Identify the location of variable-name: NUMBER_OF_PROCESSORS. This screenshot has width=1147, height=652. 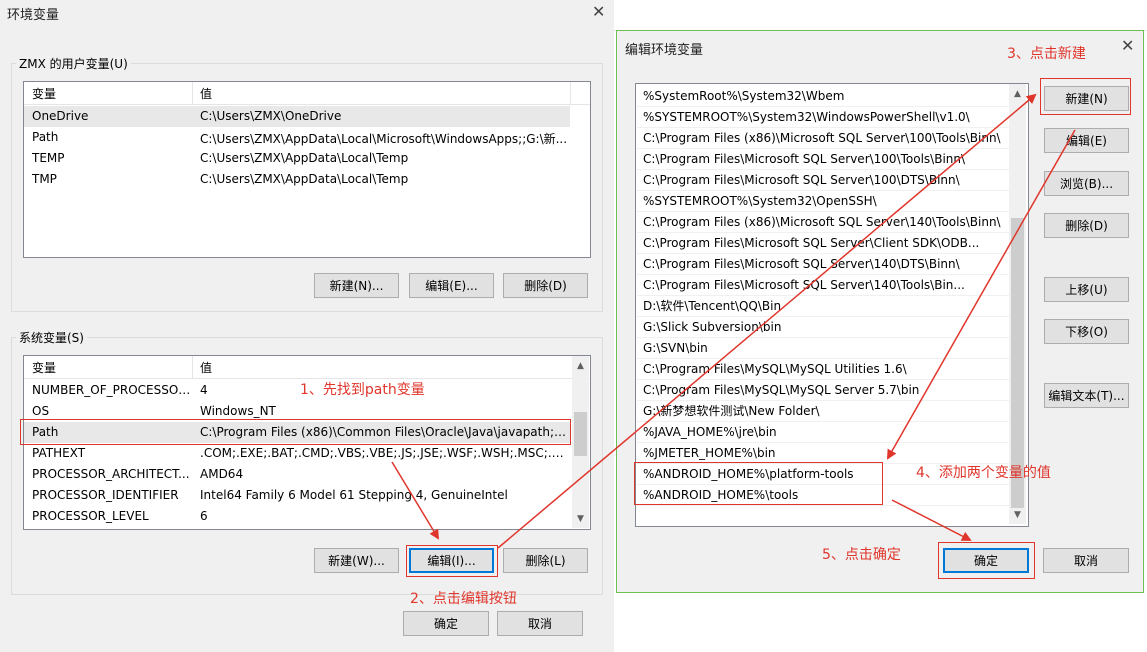
(112, 390).